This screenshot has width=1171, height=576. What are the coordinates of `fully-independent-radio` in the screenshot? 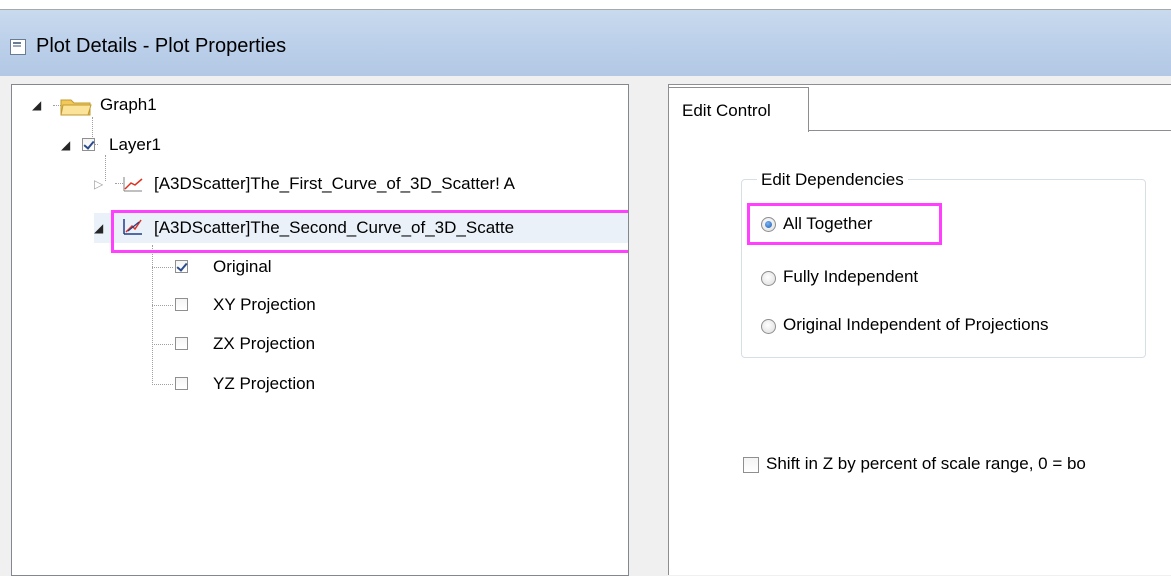 It's located at (768, 278).